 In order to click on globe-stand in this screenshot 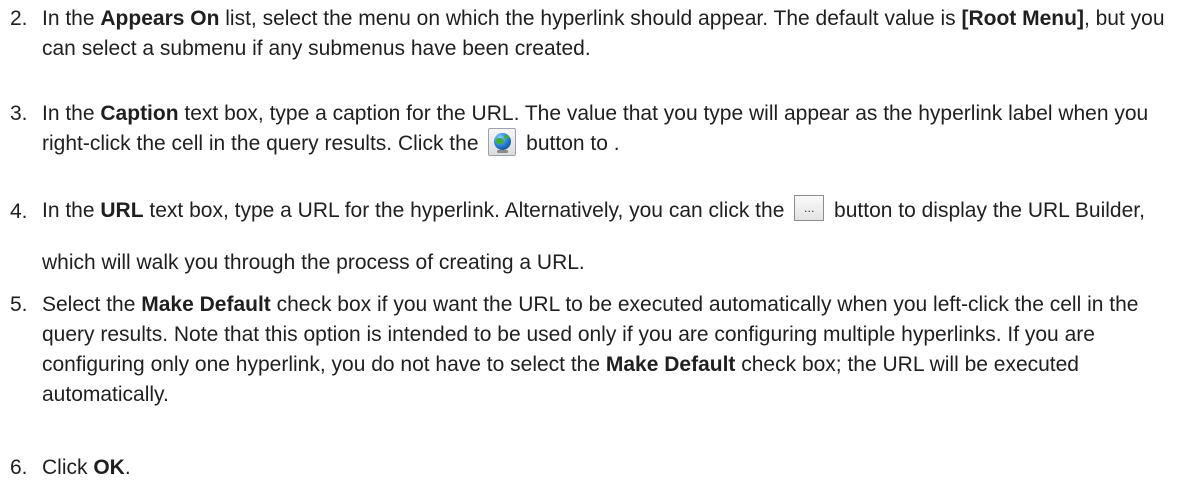, I will do `click(503, 152)`.